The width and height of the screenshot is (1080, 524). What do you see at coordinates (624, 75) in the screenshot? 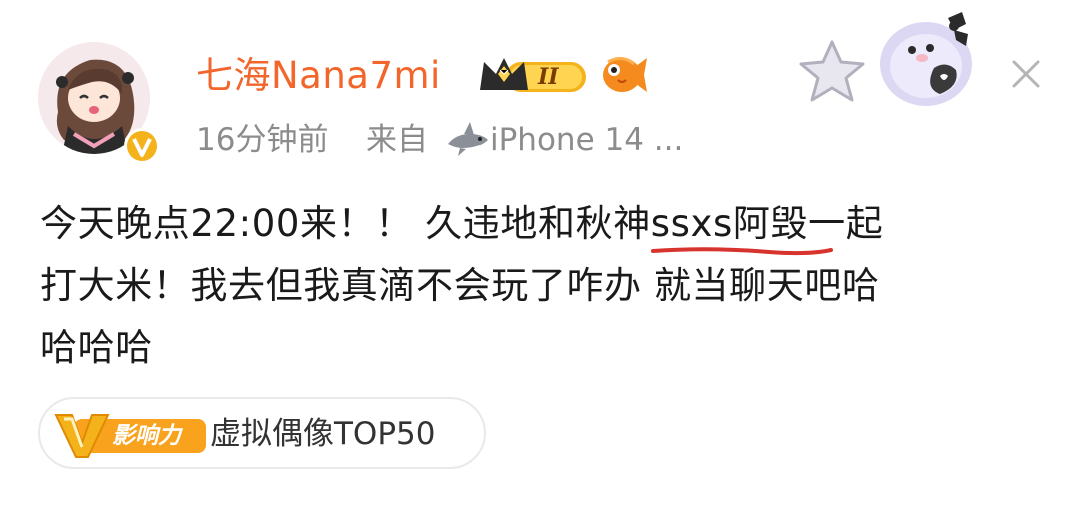
I see `goldfish-icon` at bounding box center [624, 75].